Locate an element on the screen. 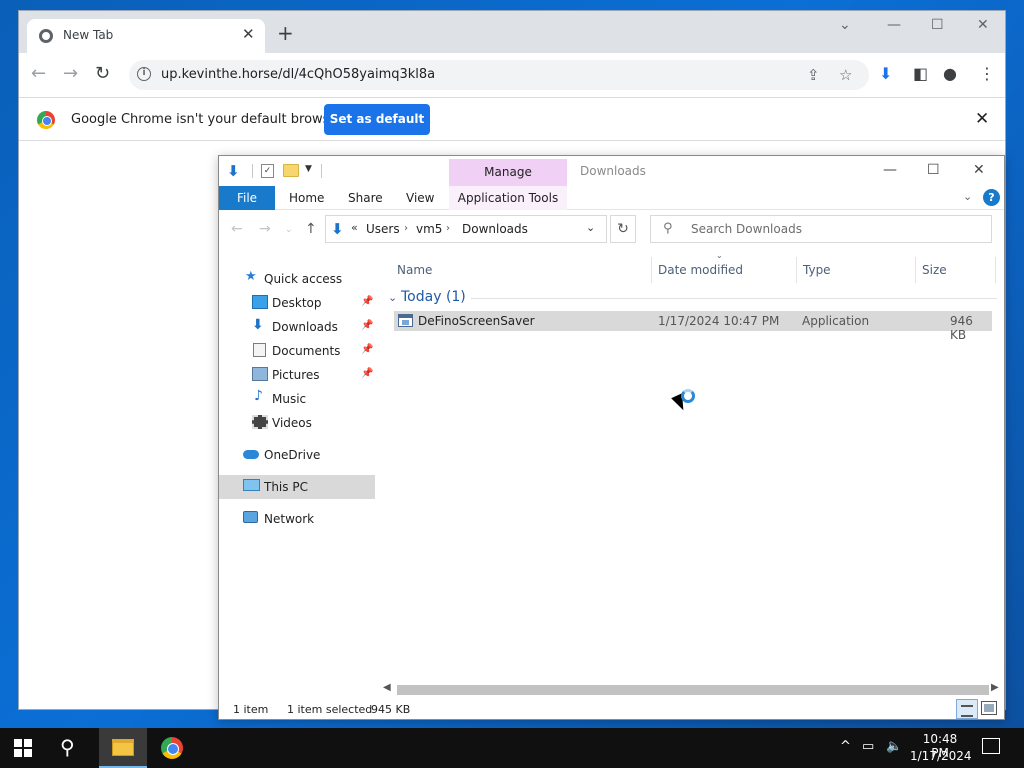 This screenshot has height=768, width=1024. explorer-address-bar: ⬇ « Users › vm5 › Downloads ⌄ is located at coordinates (466, 229).